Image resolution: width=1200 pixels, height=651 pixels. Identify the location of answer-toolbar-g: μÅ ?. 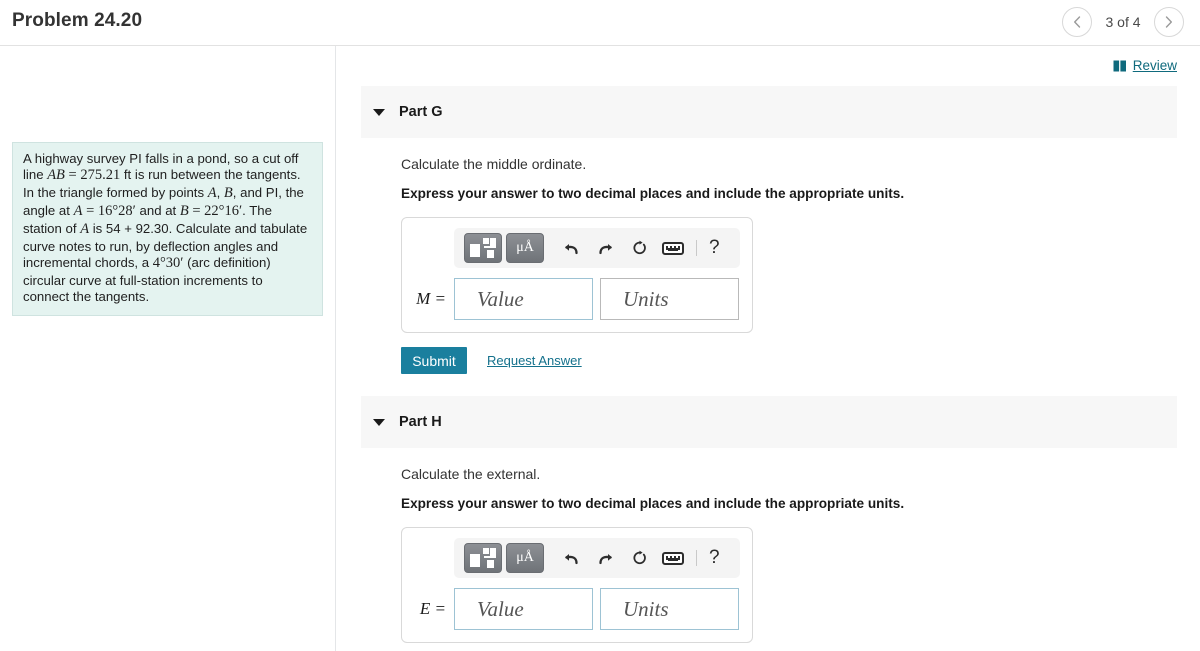
(597, 248).